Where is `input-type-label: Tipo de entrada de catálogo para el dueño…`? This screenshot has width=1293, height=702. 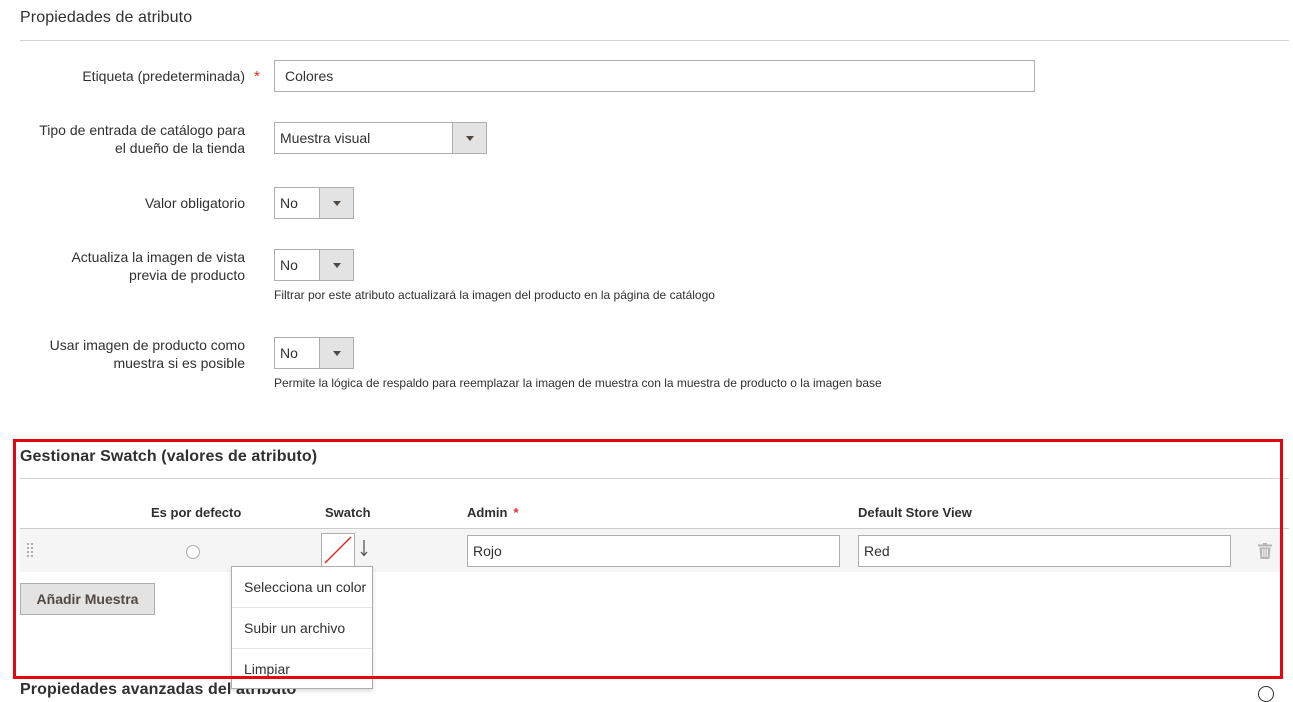
input-type-label: Tipo de entrada de catálogo para el dueño… is located at coordinates (142, 139).